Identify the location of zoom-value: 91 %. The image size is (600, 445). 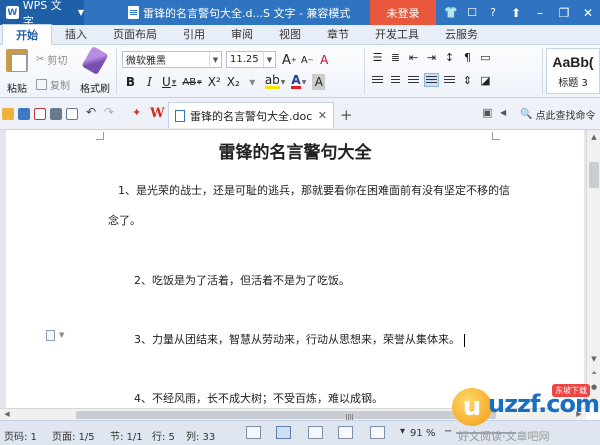
(422, 433).